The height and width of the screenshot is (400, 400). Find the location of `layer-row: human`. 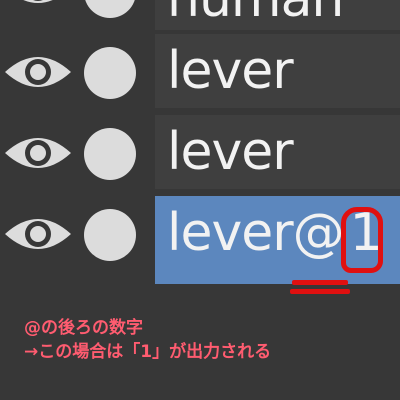

layer-row: human is located at coordinates (200, 17).